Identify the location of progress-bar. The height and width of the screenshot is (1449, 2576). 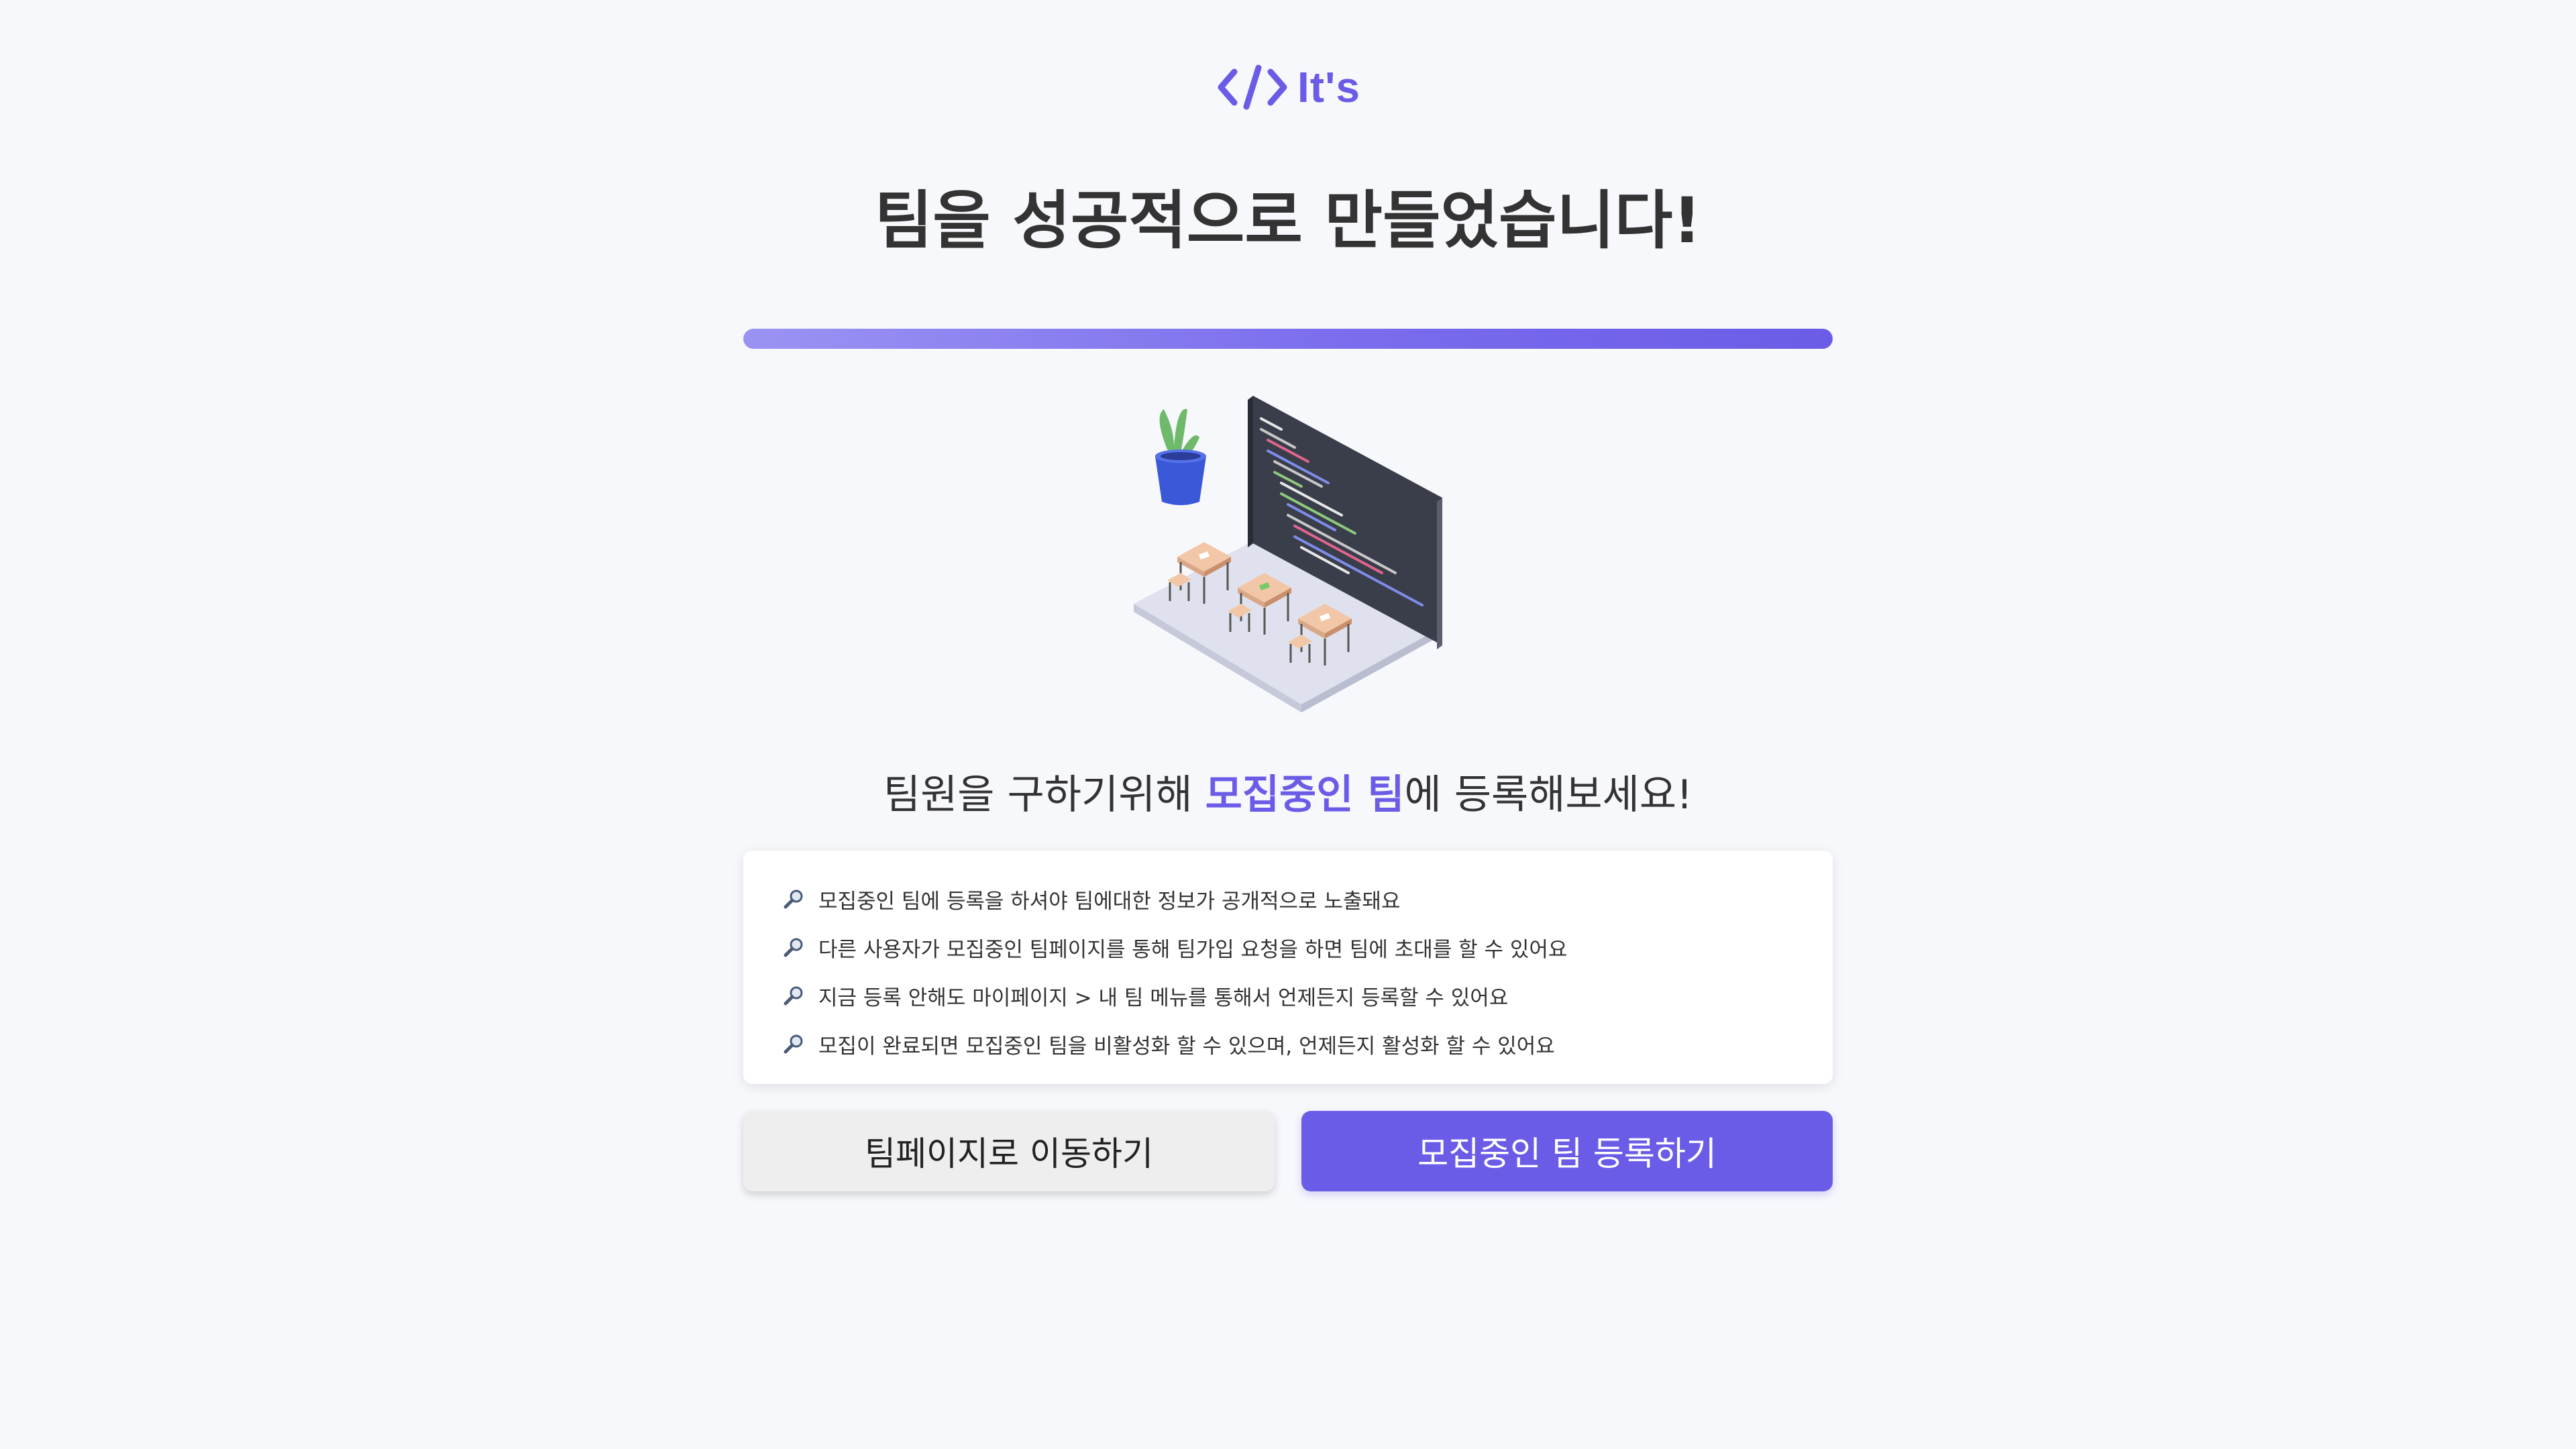
(1288, 339).